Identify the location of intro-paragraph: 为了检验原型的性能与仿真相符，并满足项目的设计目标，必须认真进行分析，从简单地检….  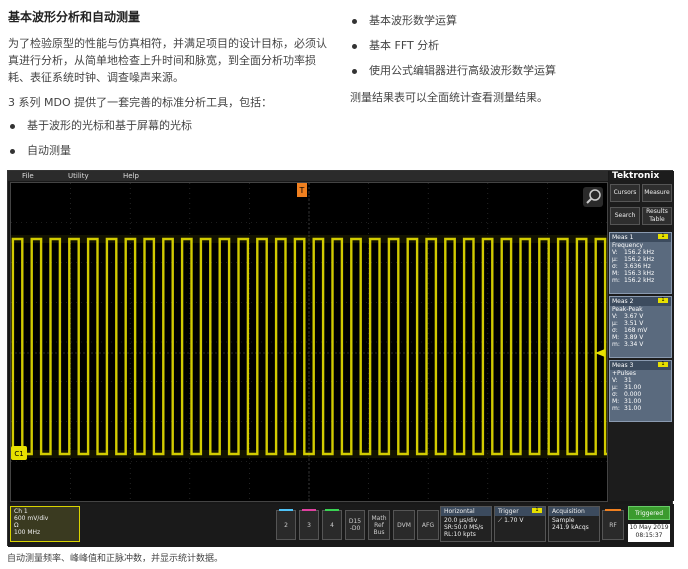
(167, 60).